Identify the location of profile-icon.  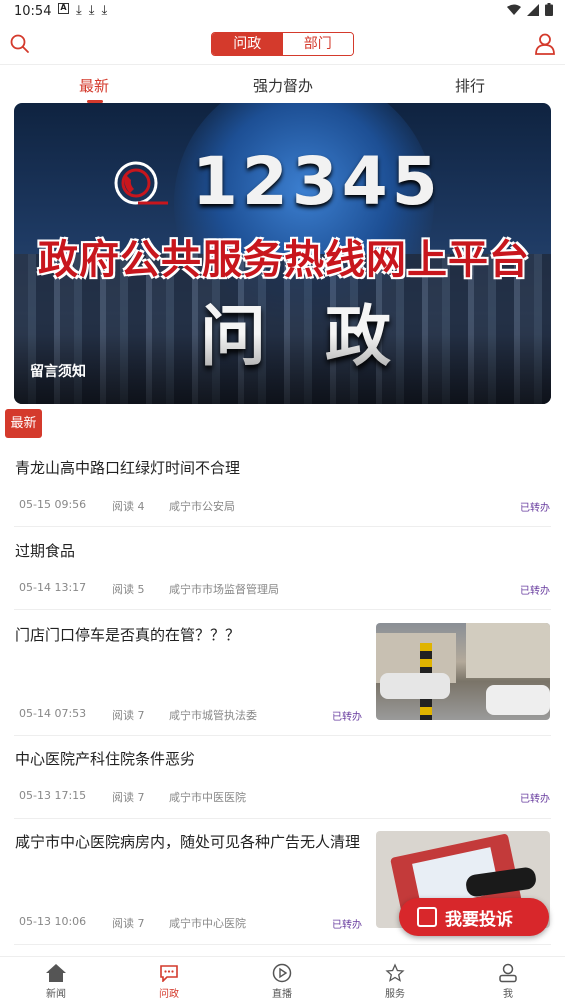
(508, 973).